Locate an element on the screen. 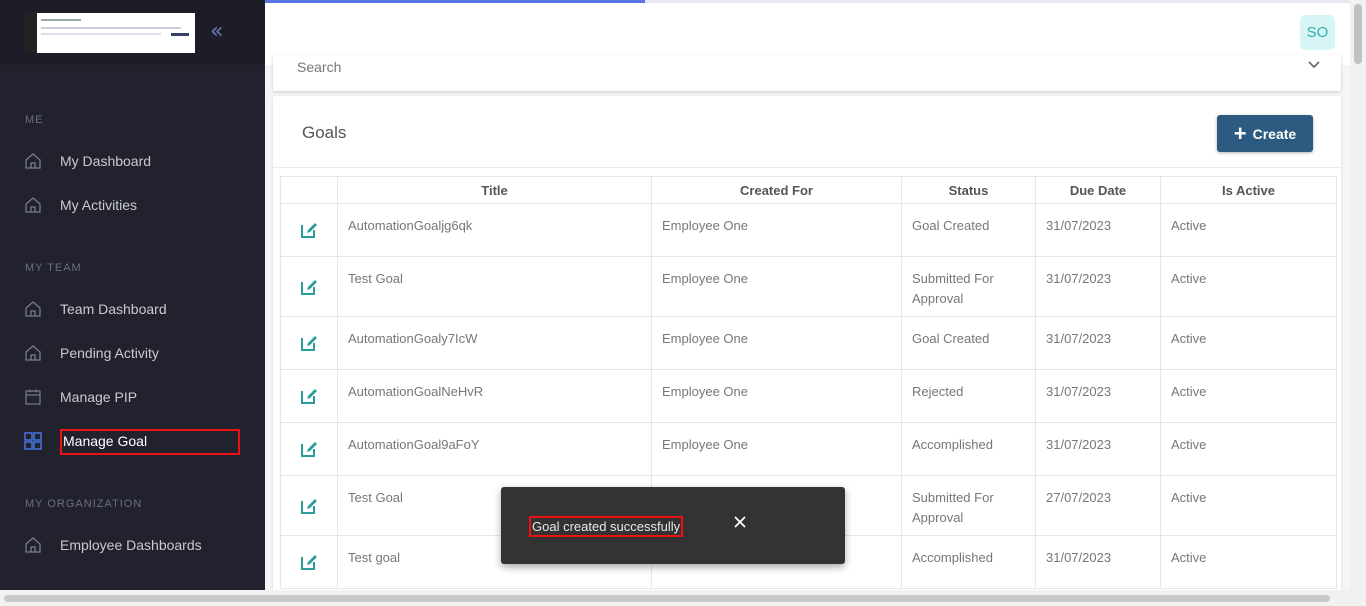  sidebar-item-team-dashboard: Team Dashboard is located at coordinates (132, 309).